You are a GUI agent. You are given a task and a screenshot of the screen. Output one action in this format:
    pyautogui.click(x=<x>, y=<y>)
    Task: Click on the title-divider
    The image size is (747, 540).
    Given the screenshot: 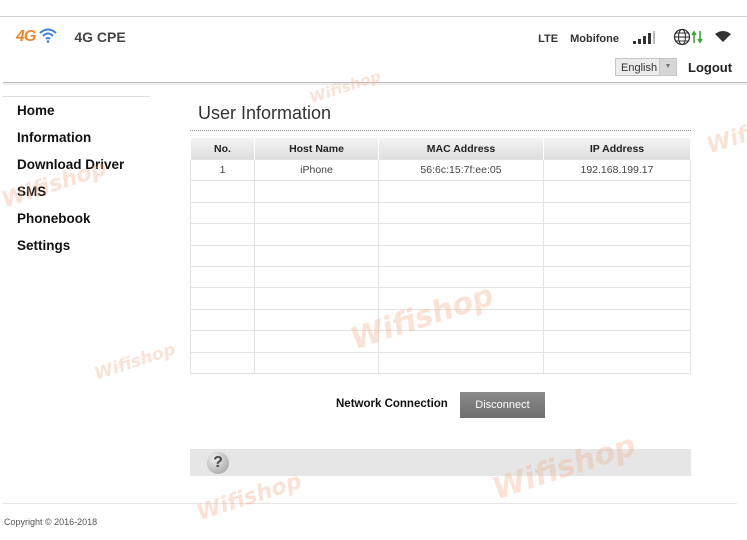 What is the action you would take?
    pyautogui.click(x=440, y=130)
    